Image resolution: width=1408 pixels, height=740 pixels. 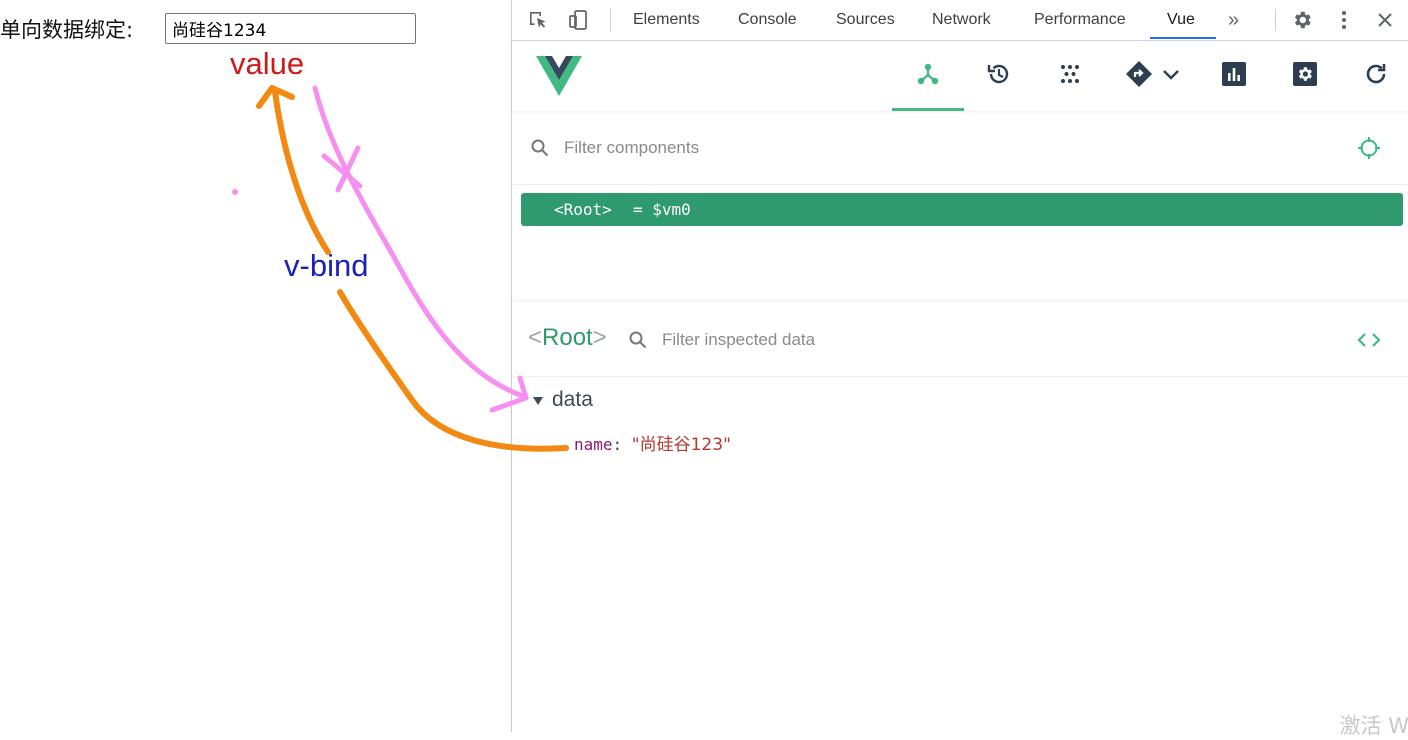 I want to click on tab-elements: Elements, so click(x=666, y=20).